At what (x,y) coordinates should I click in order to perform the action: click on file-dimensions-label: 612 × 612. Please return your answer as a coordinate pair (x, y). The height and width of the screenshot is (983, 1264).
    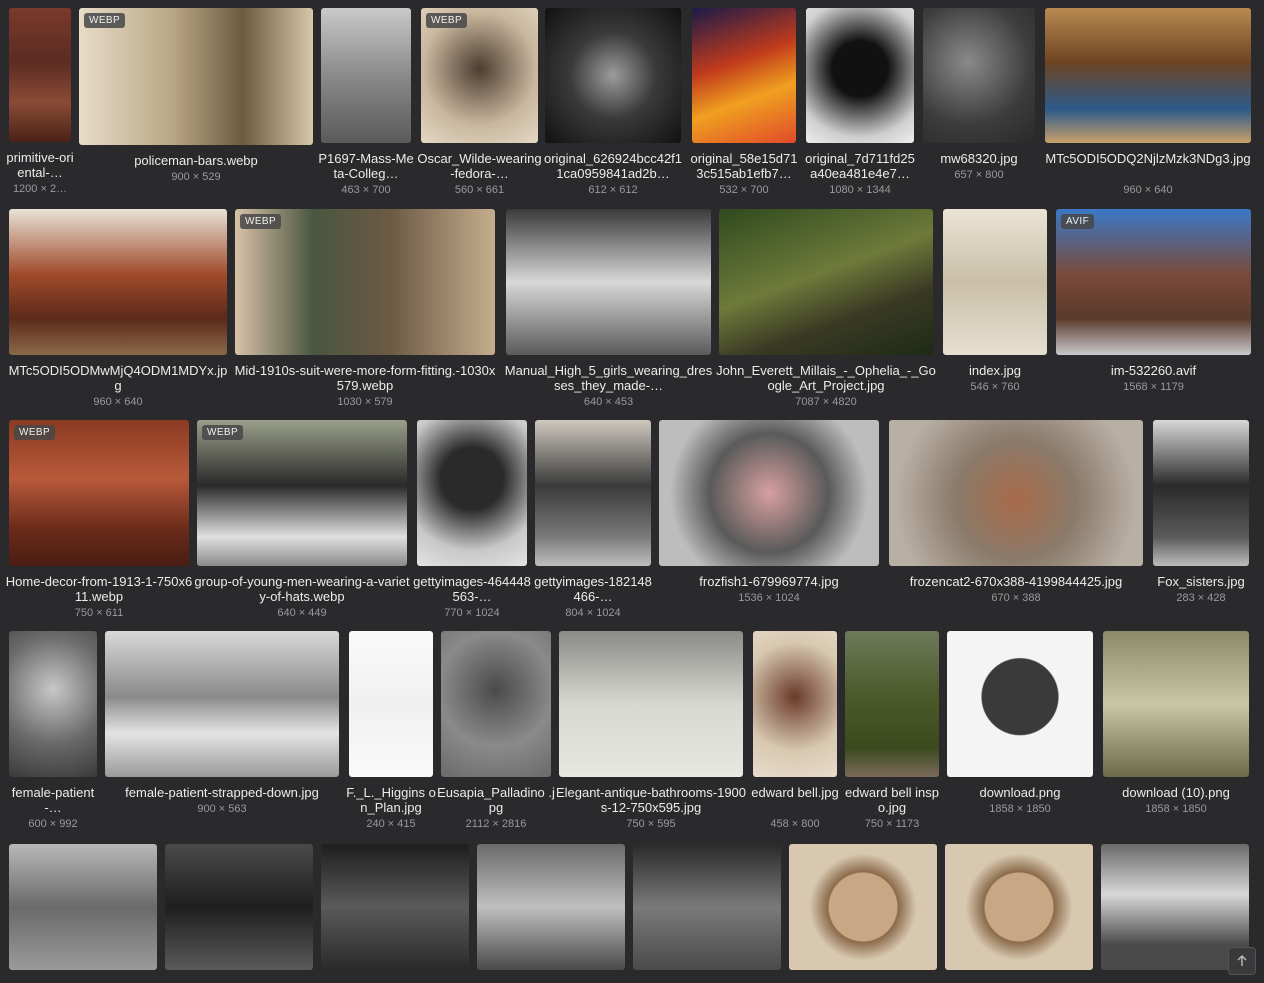
    Looking at the image, I should click on (613, 190).